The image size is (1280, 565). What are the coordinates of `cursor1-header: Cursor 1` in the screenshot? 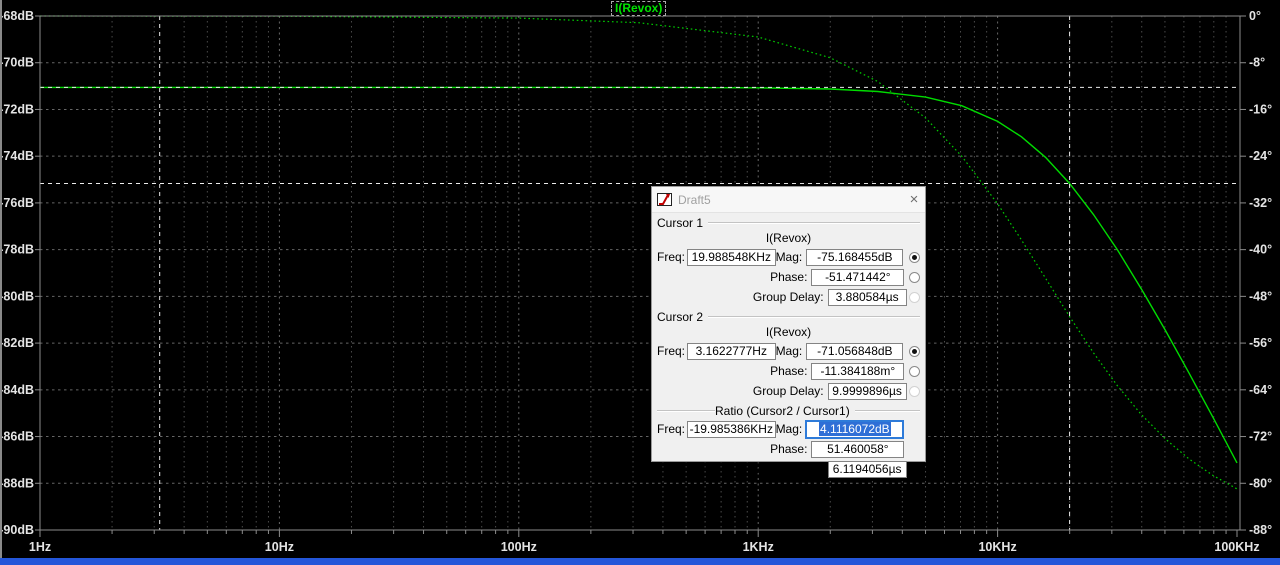 It's located at (680, 223).